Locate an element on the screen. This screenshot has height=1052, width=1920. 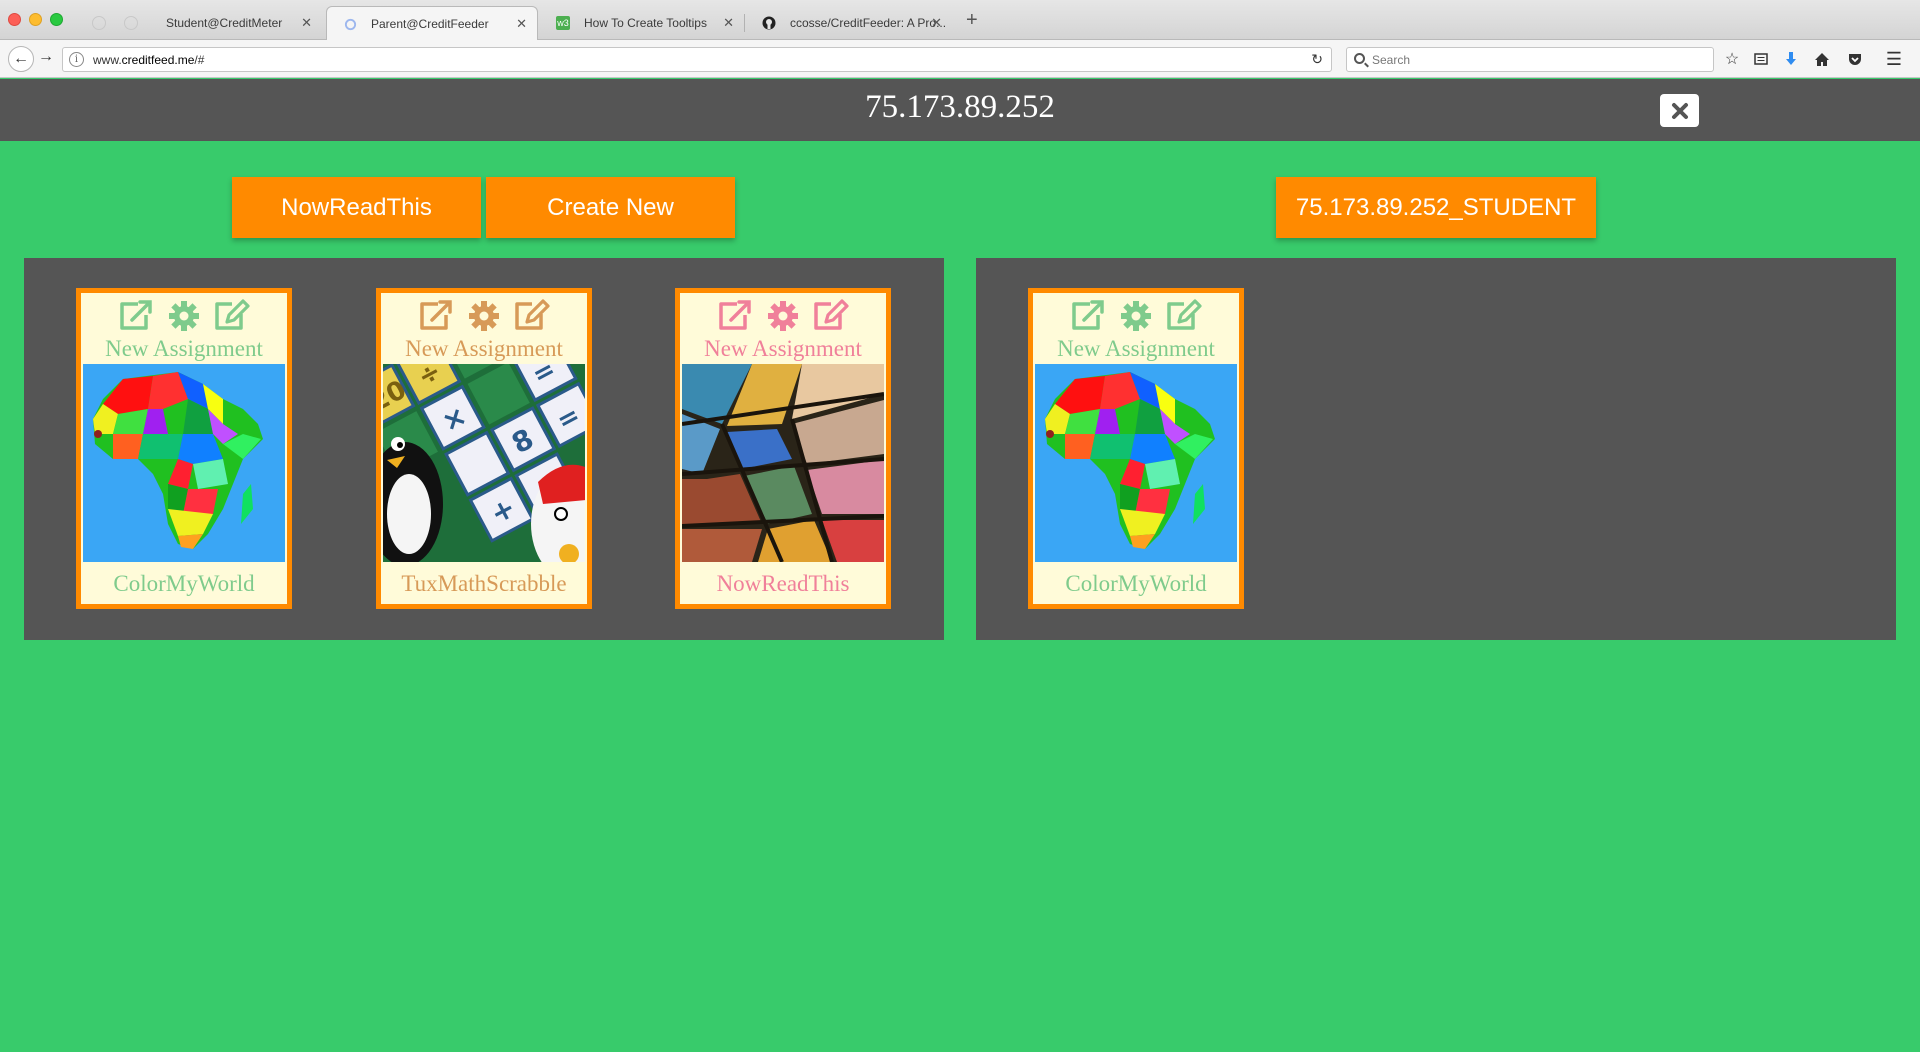
card-title: NowReadThis is located at coordinates (783, 583).